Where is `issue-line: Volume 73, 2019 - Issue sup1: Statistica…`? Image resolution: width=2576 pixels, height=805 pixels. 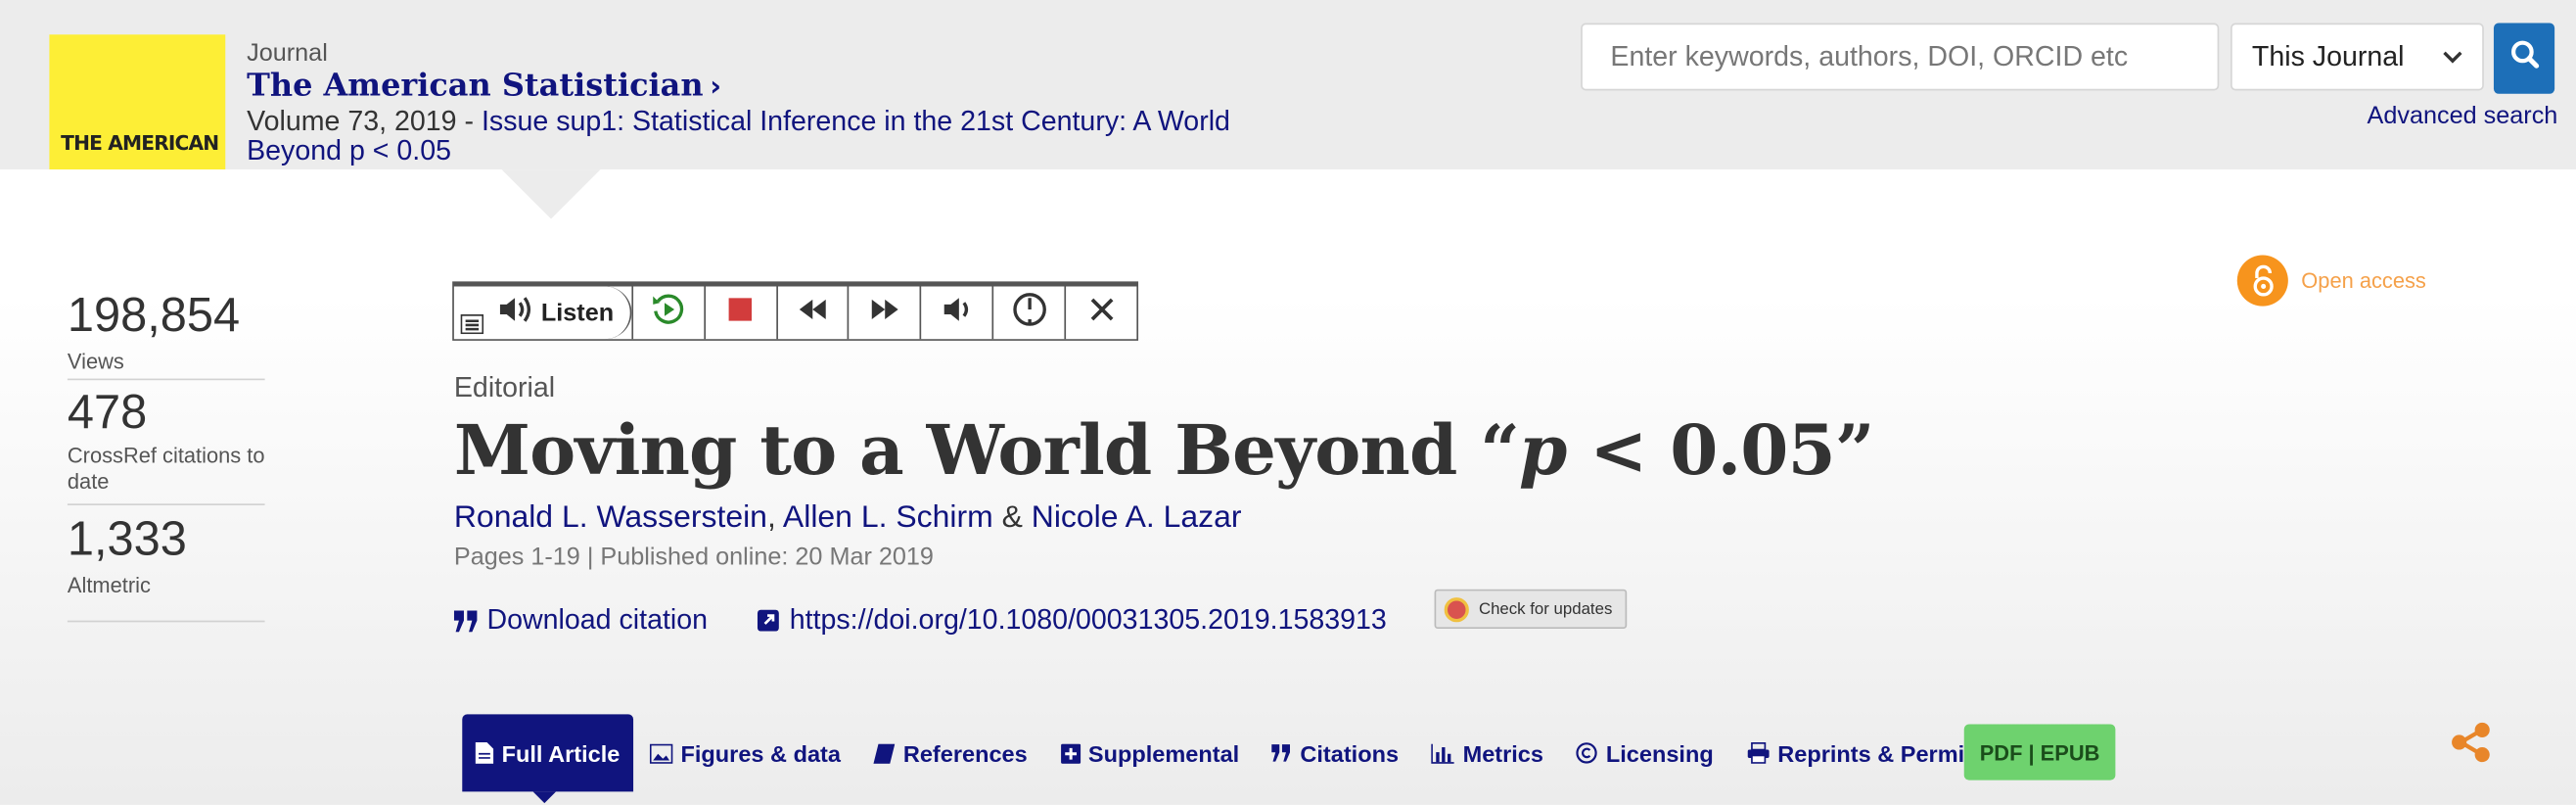
issue-line: Volume 73, 2019 - Issue sup1: Statistica… is located at coordinates (790, 135).